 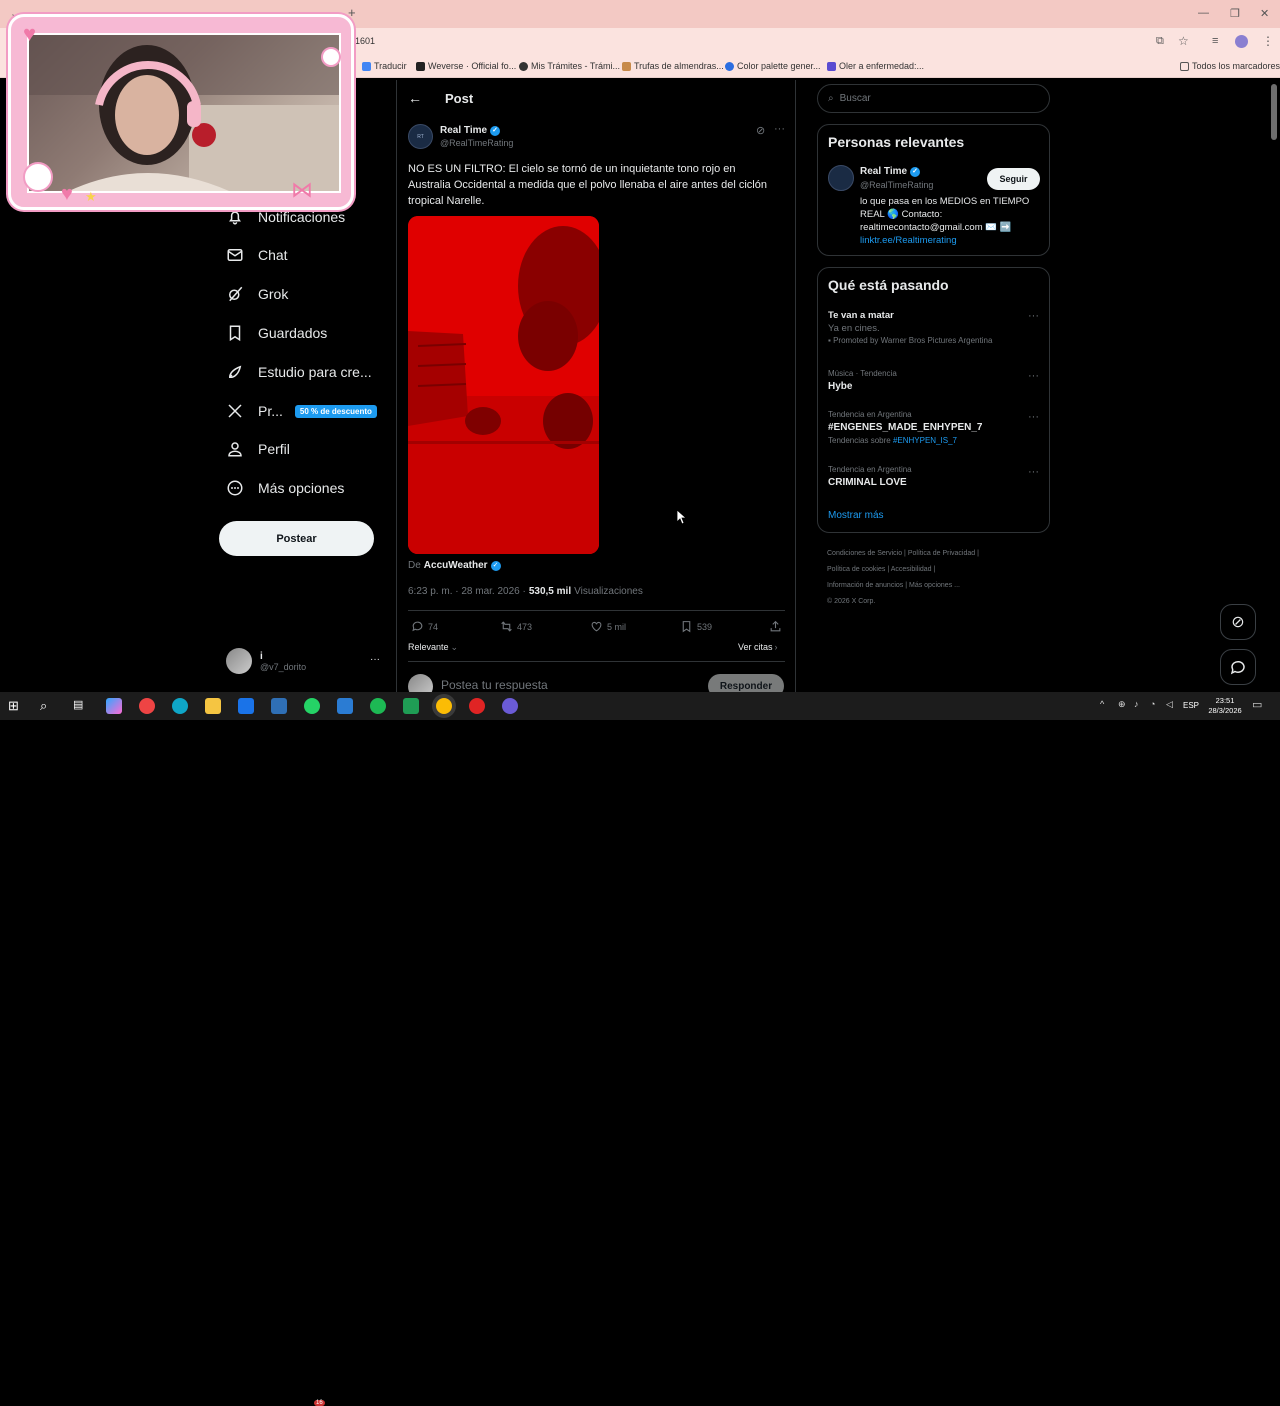 What do you see at coordinates (911, 569) in the screenshot?
I see `footer-link: Accesibilidad` at bounding box center [911, 569].